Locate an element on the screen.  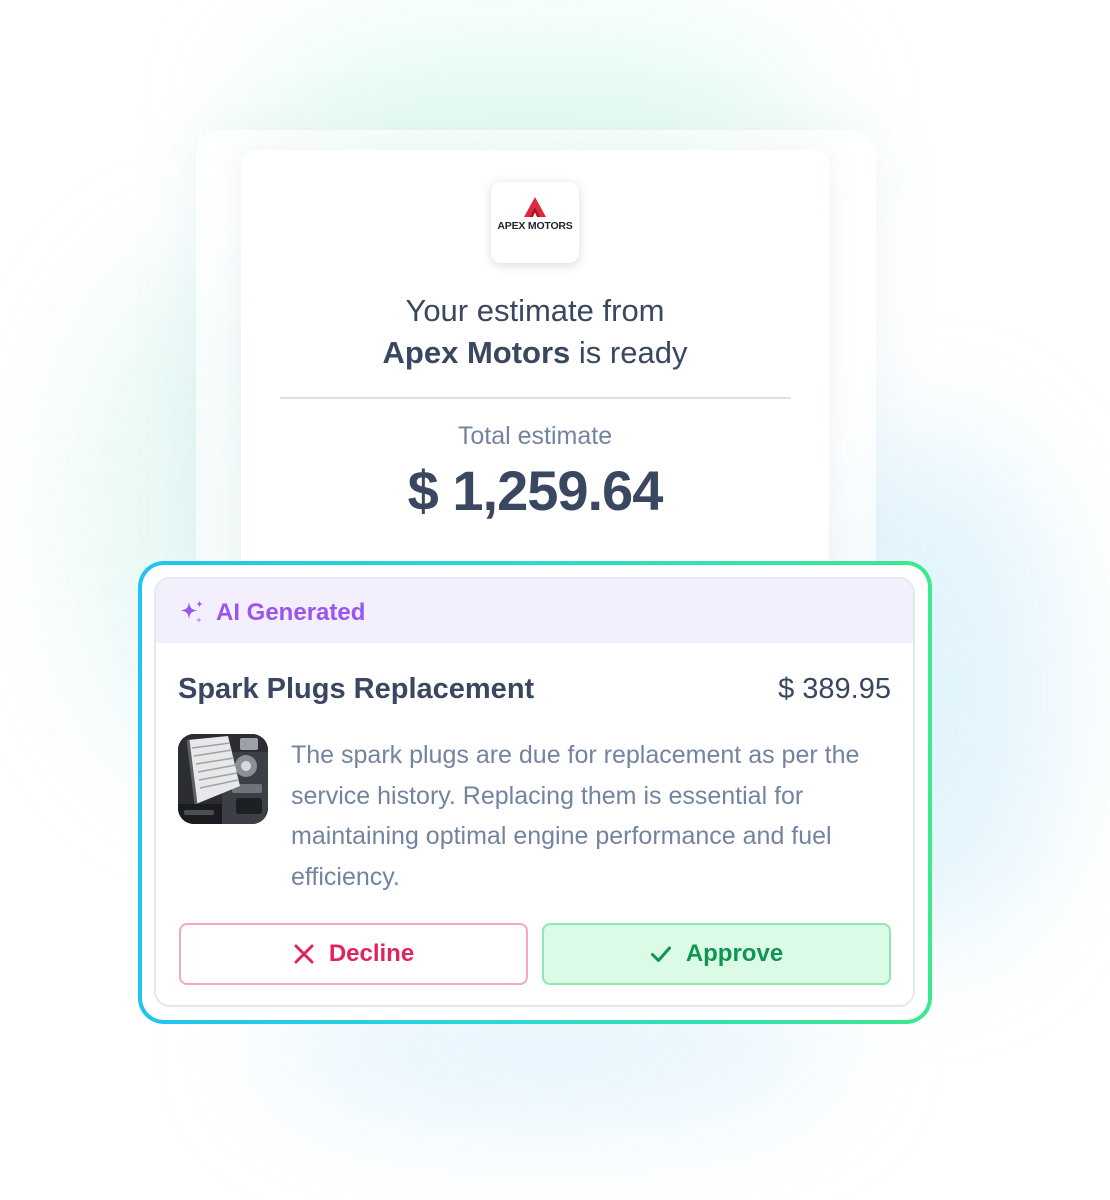
engine-photo is located at coordinates (223, 779).